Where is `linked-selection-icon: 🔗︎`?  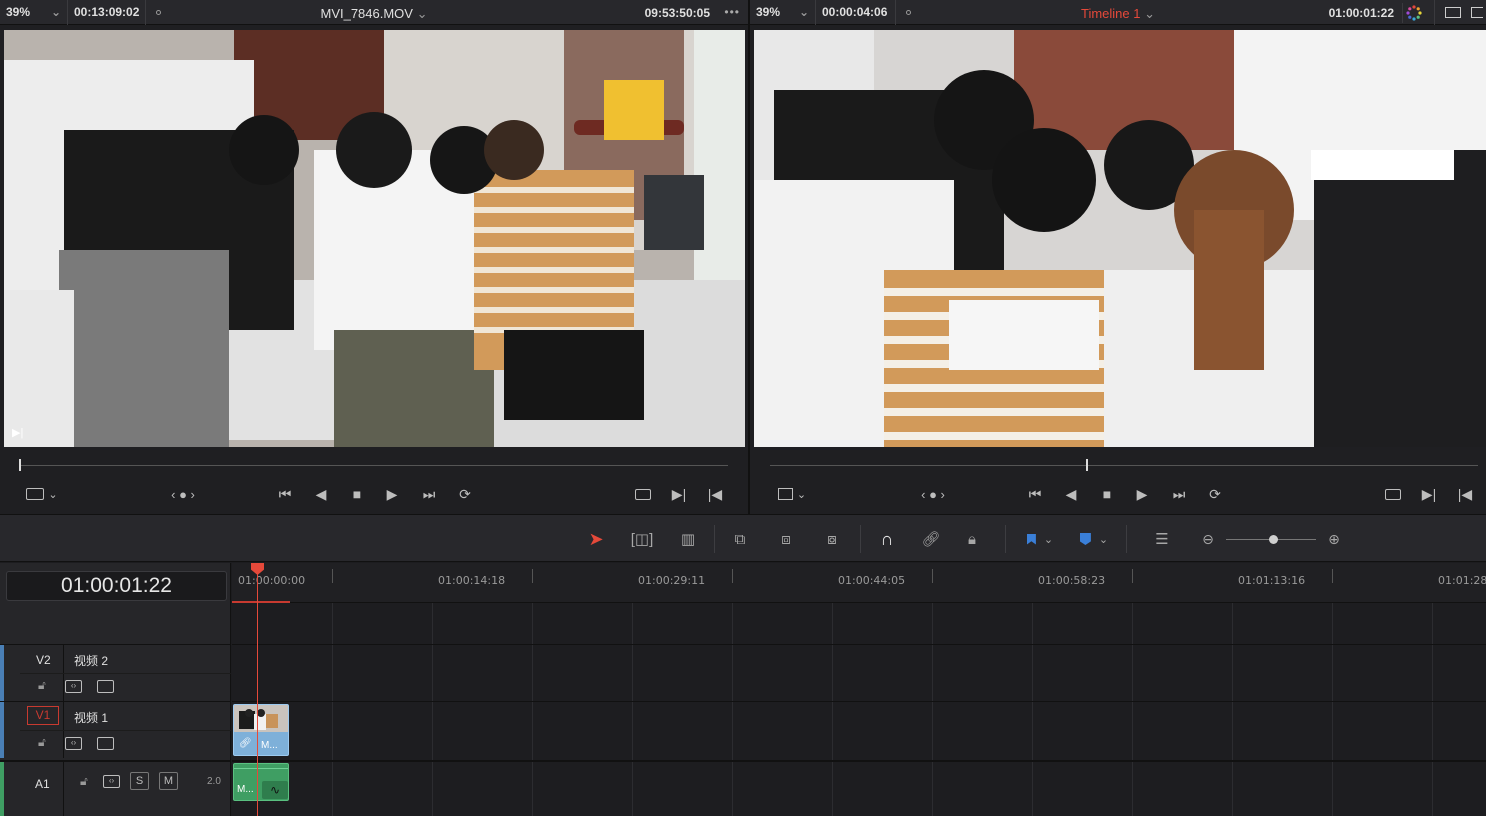 linked-selection-icon: 🔗︎ is located at coordinates (931, 539).